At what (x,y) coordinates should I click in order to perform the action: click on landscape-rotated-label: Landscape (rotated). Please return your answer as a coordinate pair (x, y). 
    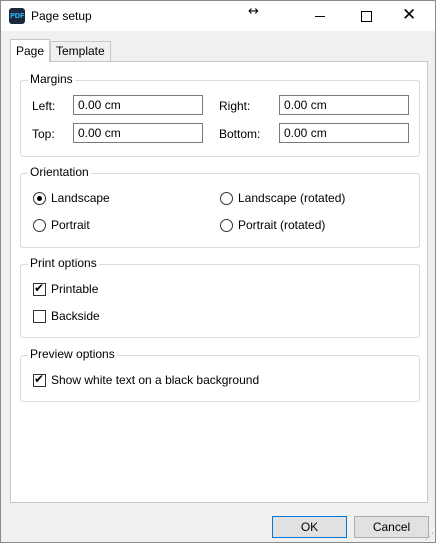
    Looking at the image, I should click on (292, 198).